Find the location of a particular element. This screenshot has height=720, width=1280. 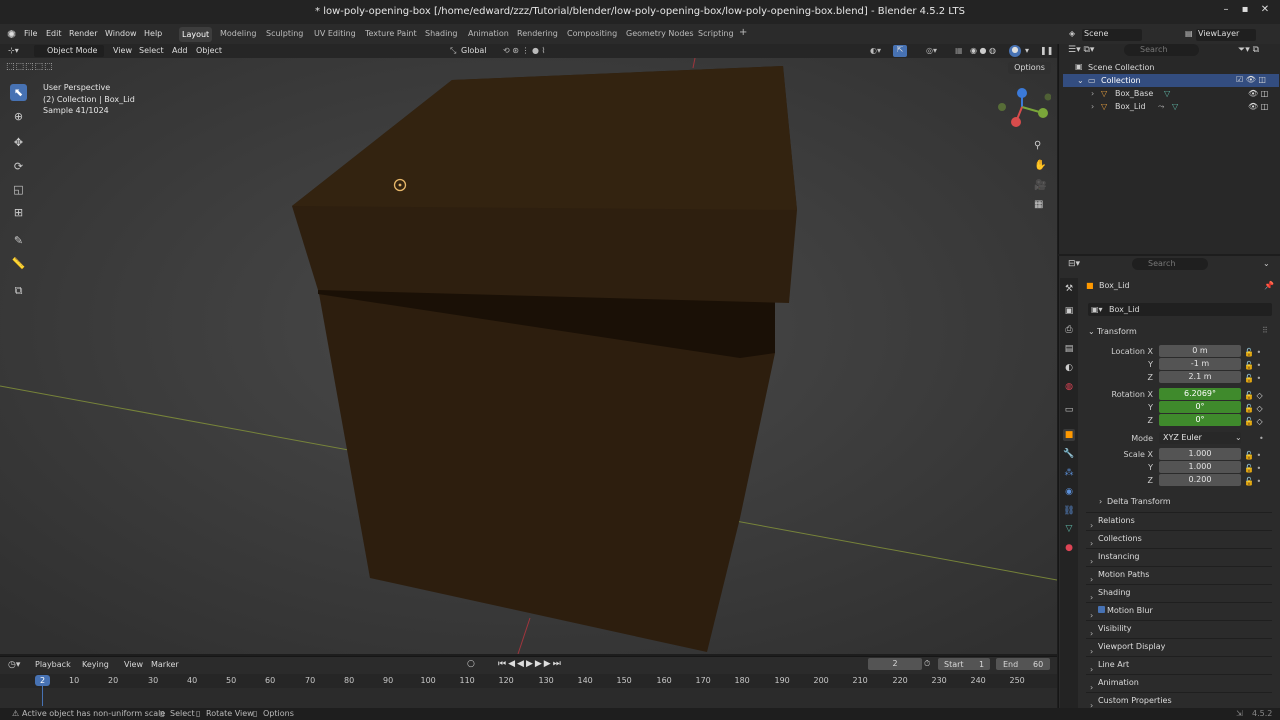

properties-editor-icon: ⊟▾ is located at coordinates (1074, 264).